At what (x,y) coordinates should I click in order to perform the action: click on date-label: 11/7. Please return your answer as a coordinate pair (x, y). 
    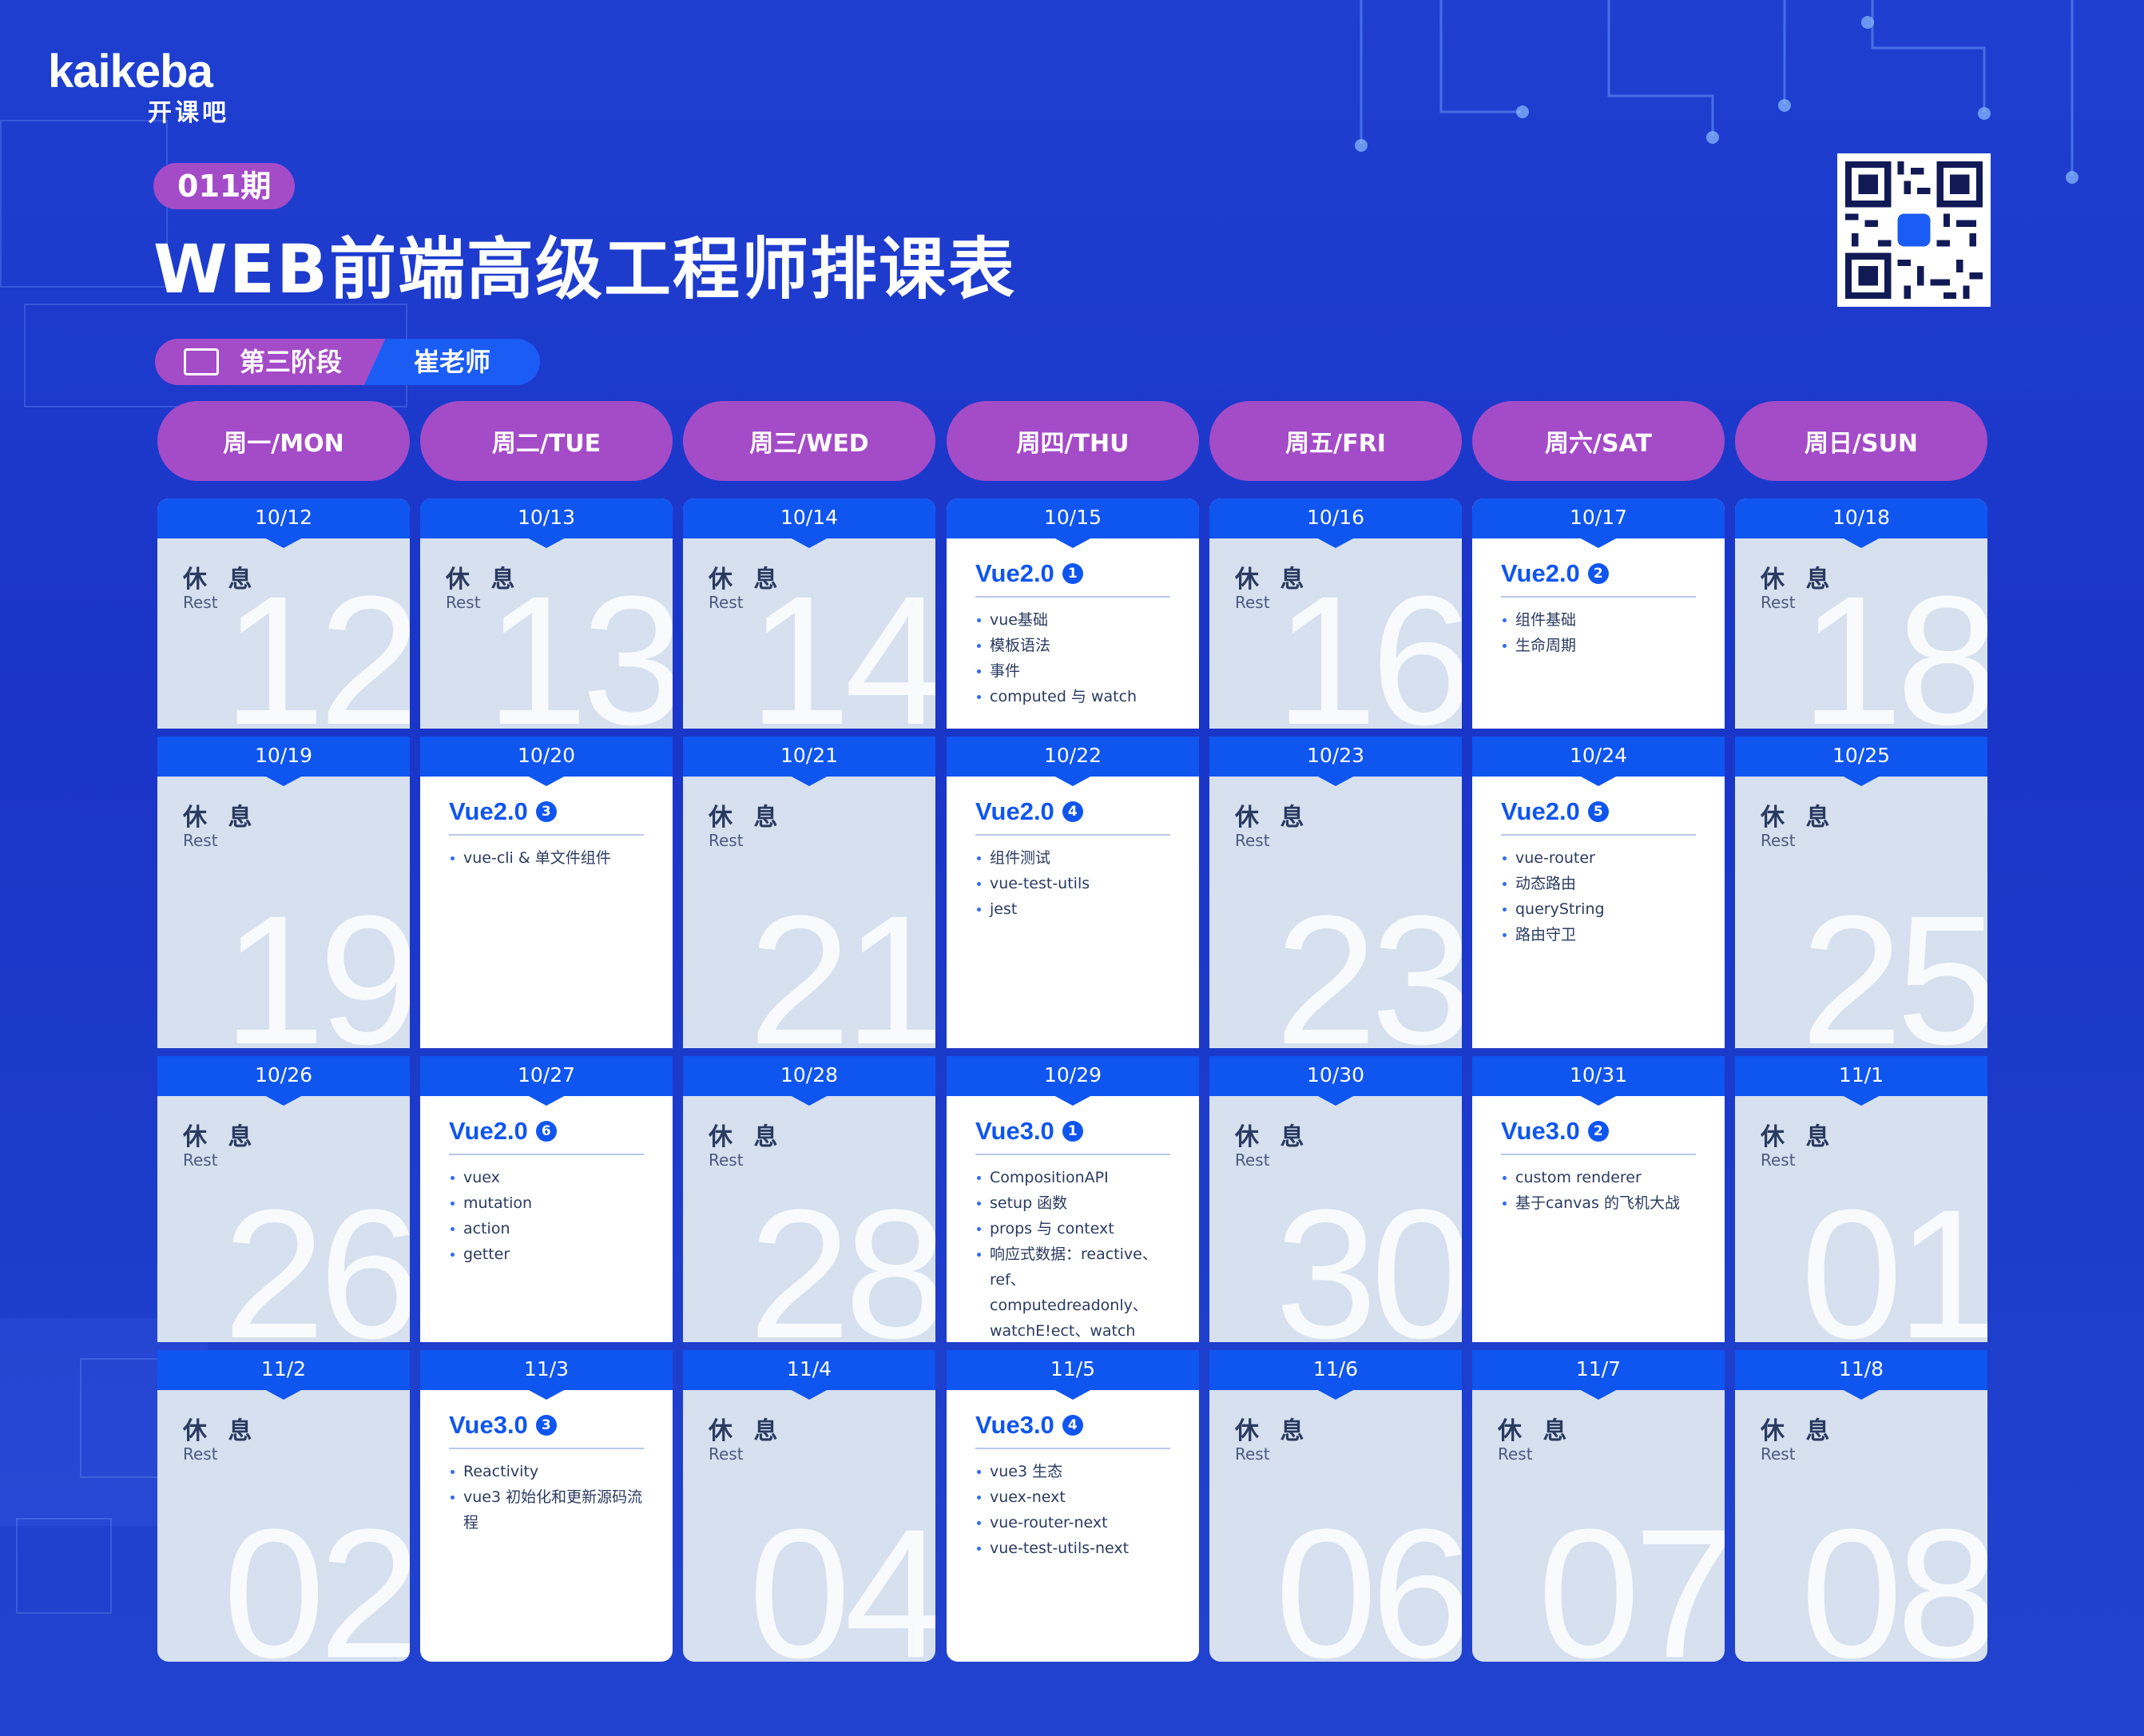
    Looking at the image, I should click on (1598, 1375).